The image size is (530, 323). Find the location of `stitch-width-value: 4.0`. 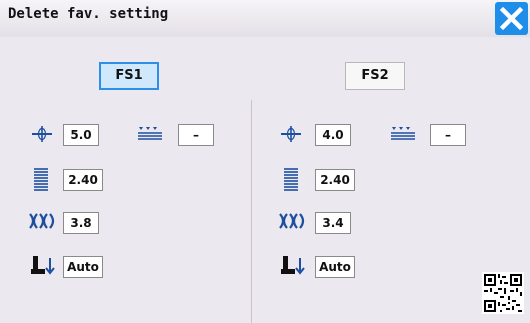

stitch-width-value: 4.0 is located at coordinates (333, 135).